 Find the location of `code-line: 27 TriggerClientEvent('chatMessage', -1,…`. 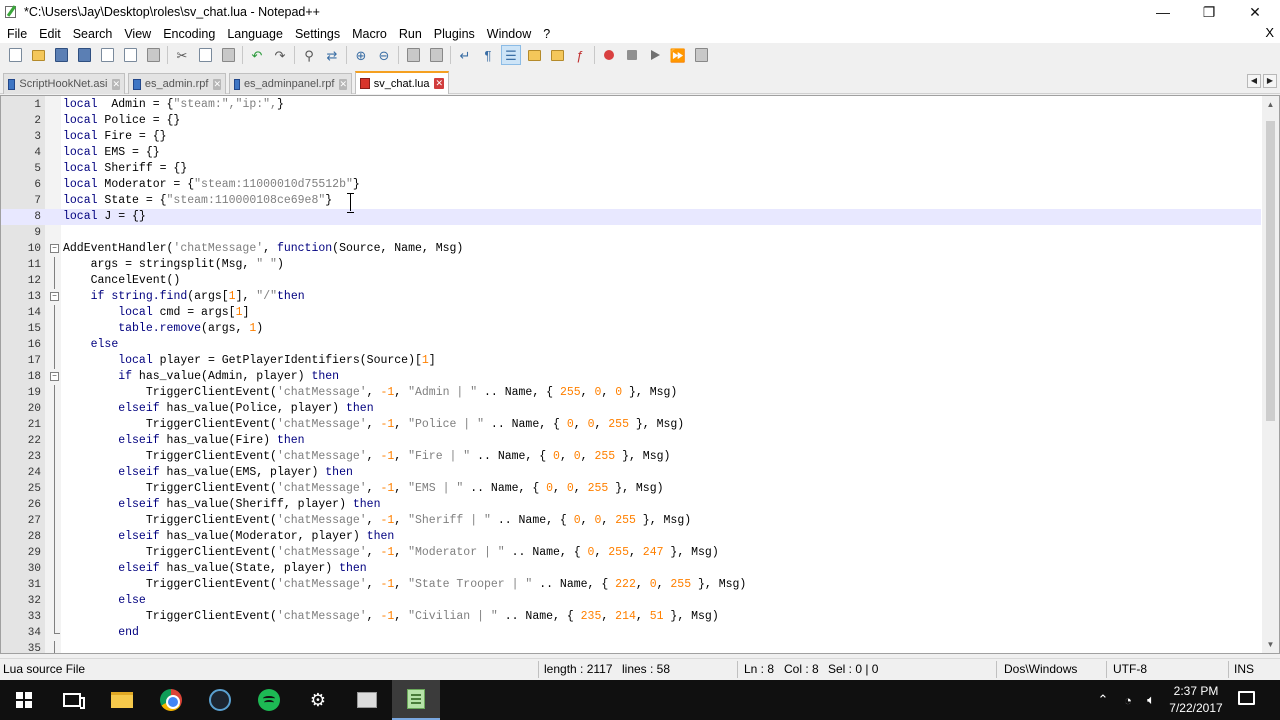

code-line: 27 TriggerClientEvent('chatMessage', -1,… is located at coordinates (631, 521).